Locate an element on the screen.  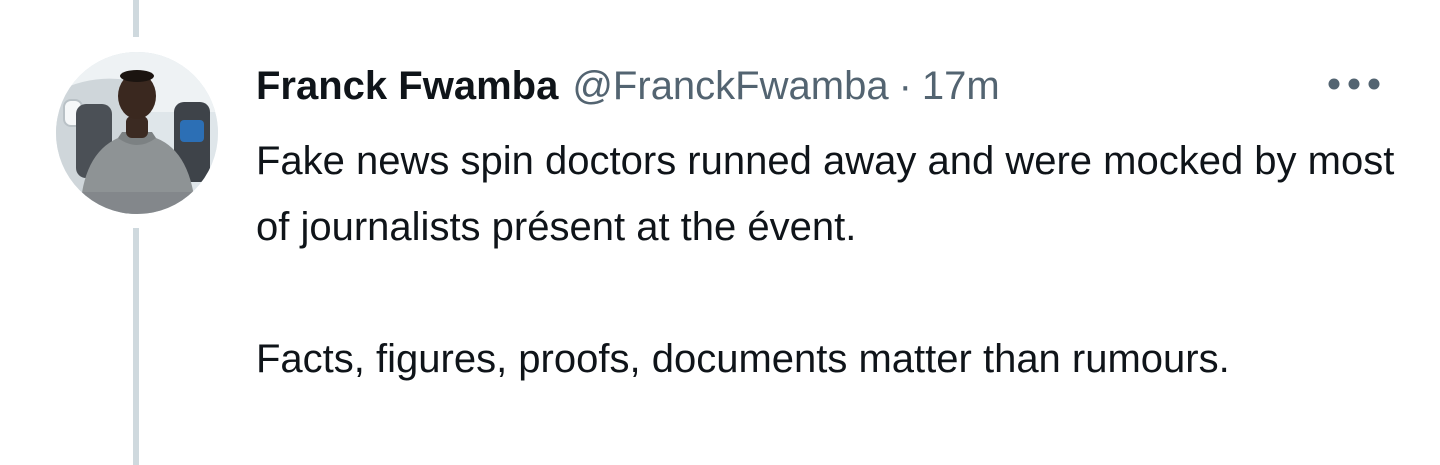
timestamp: 17m is located at coordinates (961, 86).